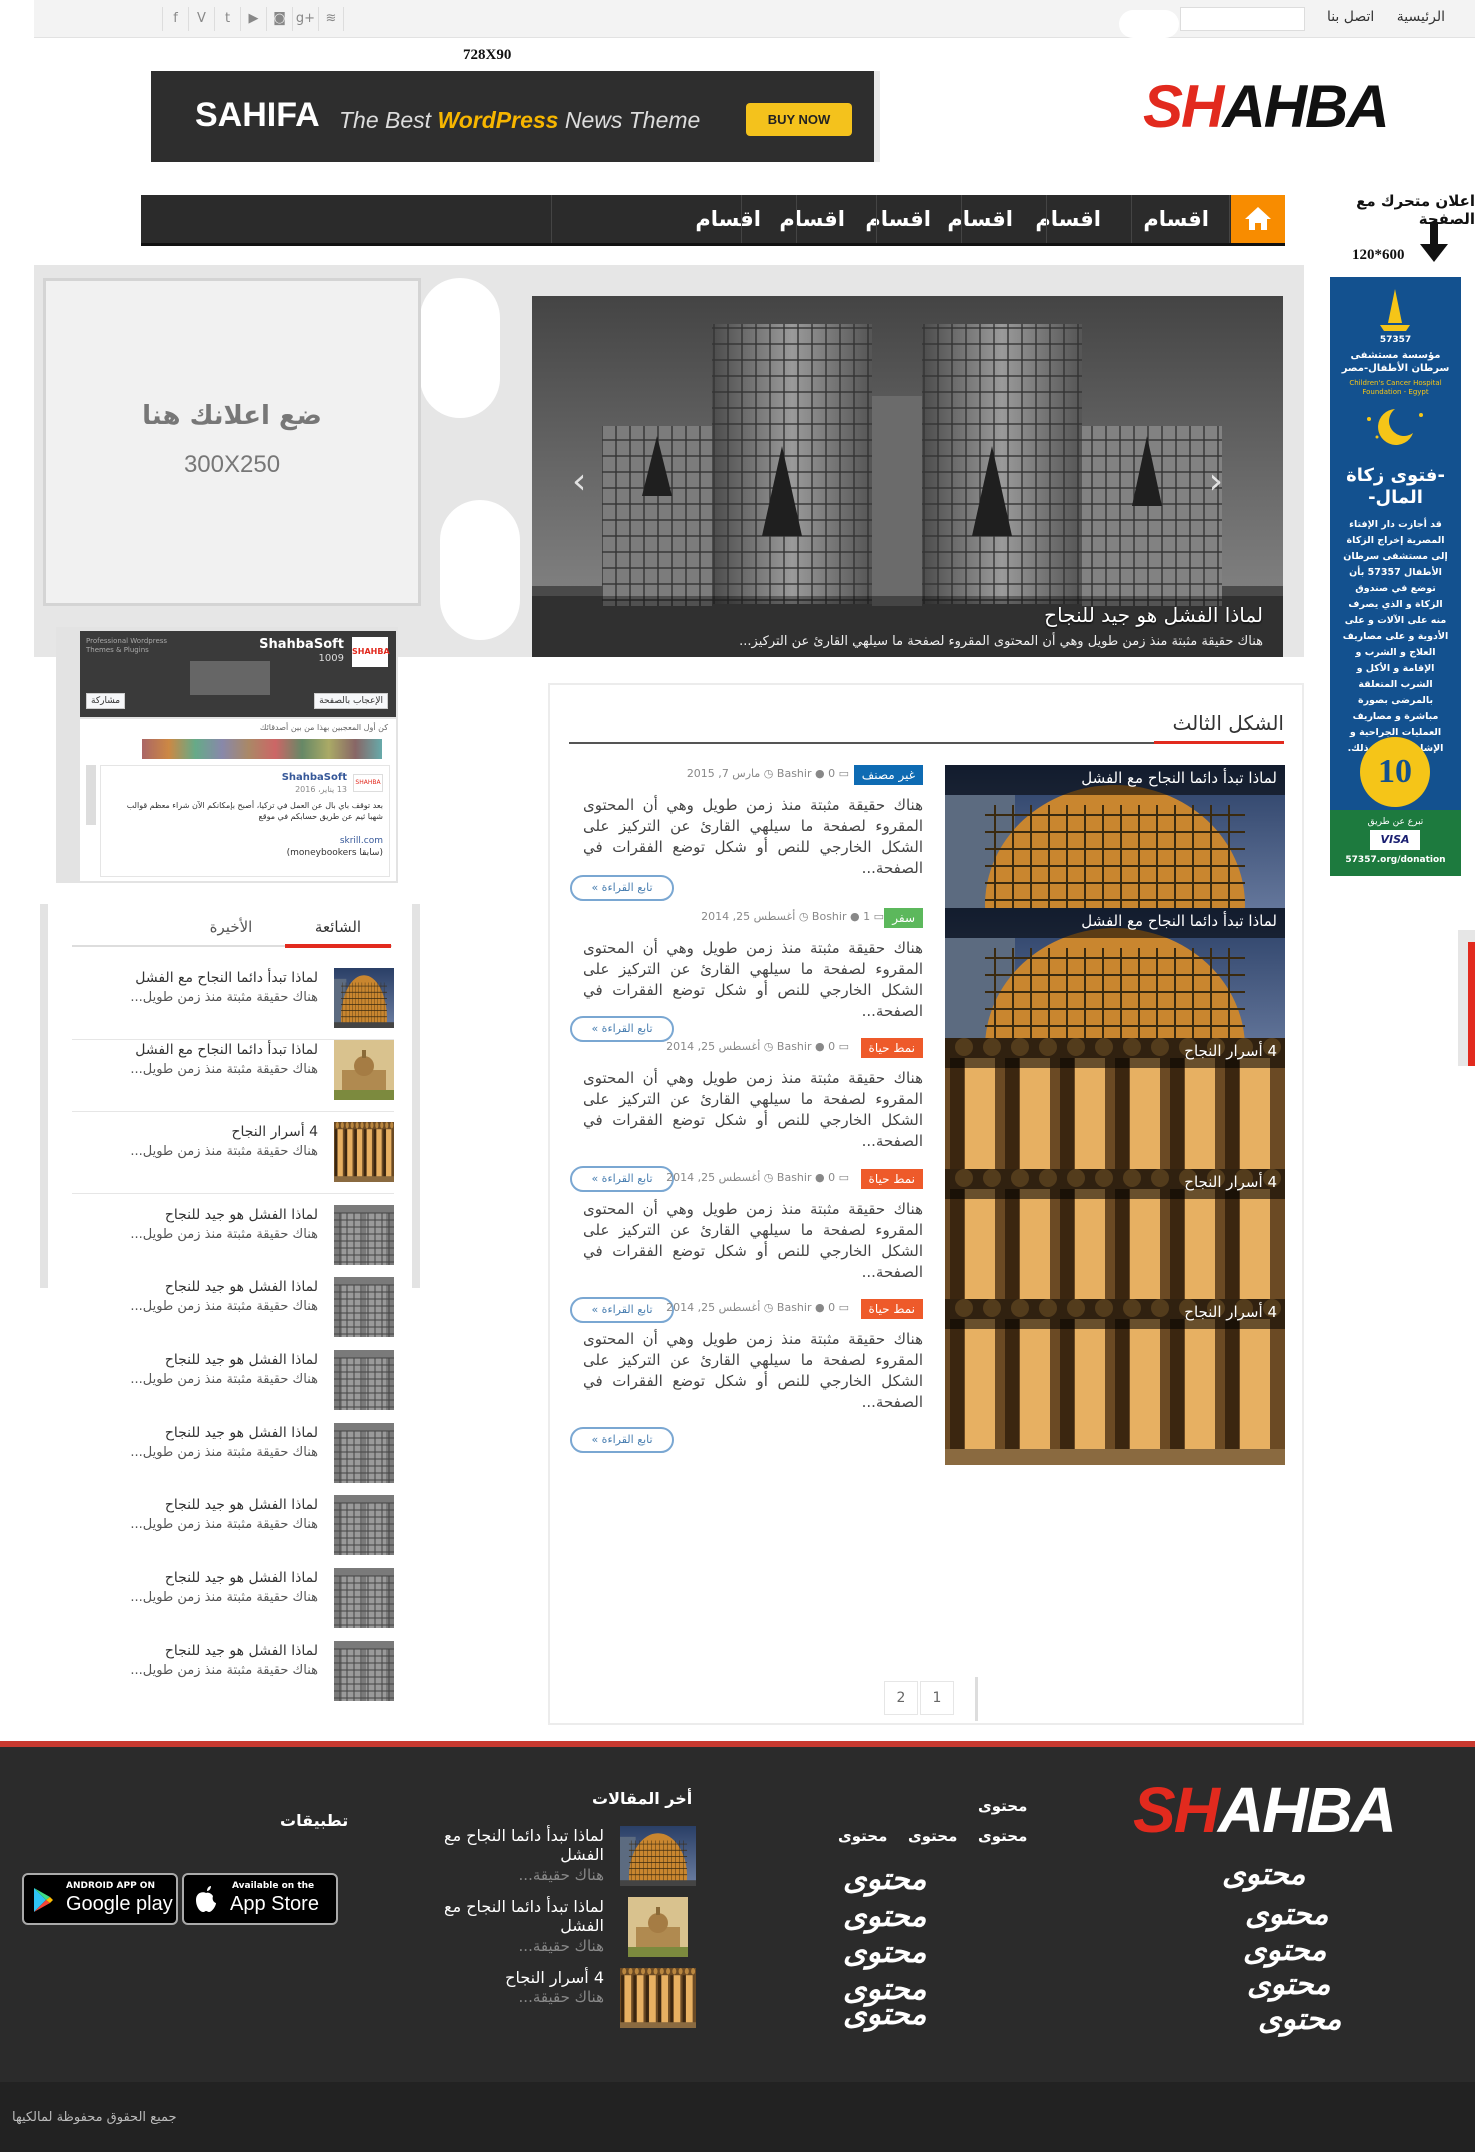  What do you see at coordinates (305, 19) in the screenshot?
I see `google-plus-icon: g+` at bounding box center [305, 19].